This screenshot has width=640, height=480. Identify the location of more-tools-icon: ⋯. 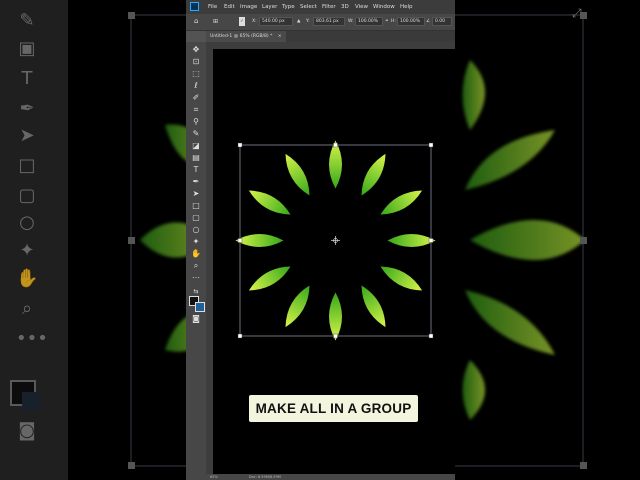
(196, 278).